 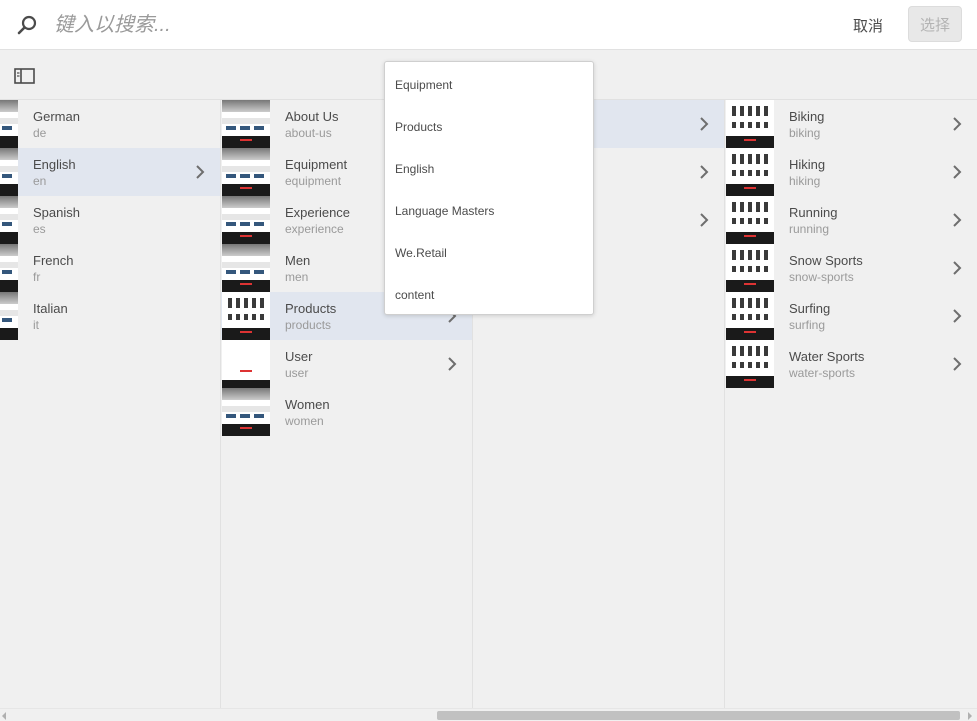 What do you see at coordinates (297, 277) in the screenshot?
I see `item-name: men` at bounding box center [297, 277].